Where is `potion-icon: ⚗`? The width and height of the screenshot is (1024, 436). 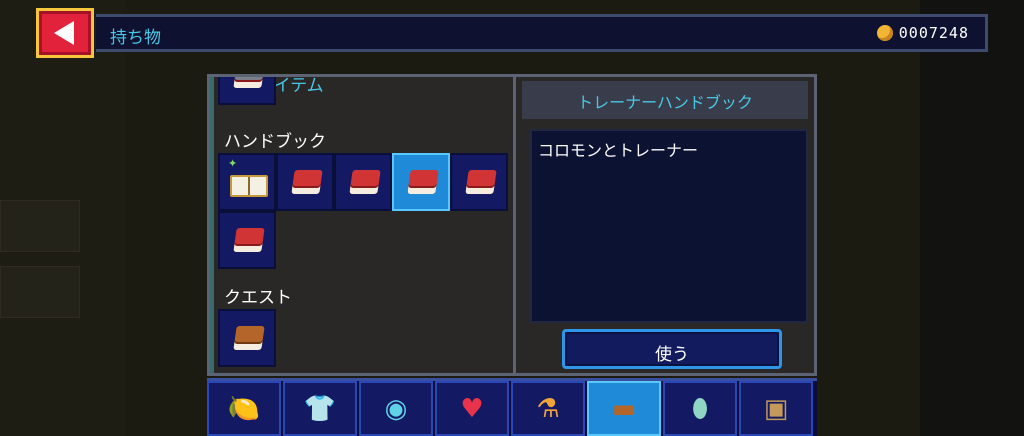 potion-icon: ⚗ is located at coordinates (548, 408).